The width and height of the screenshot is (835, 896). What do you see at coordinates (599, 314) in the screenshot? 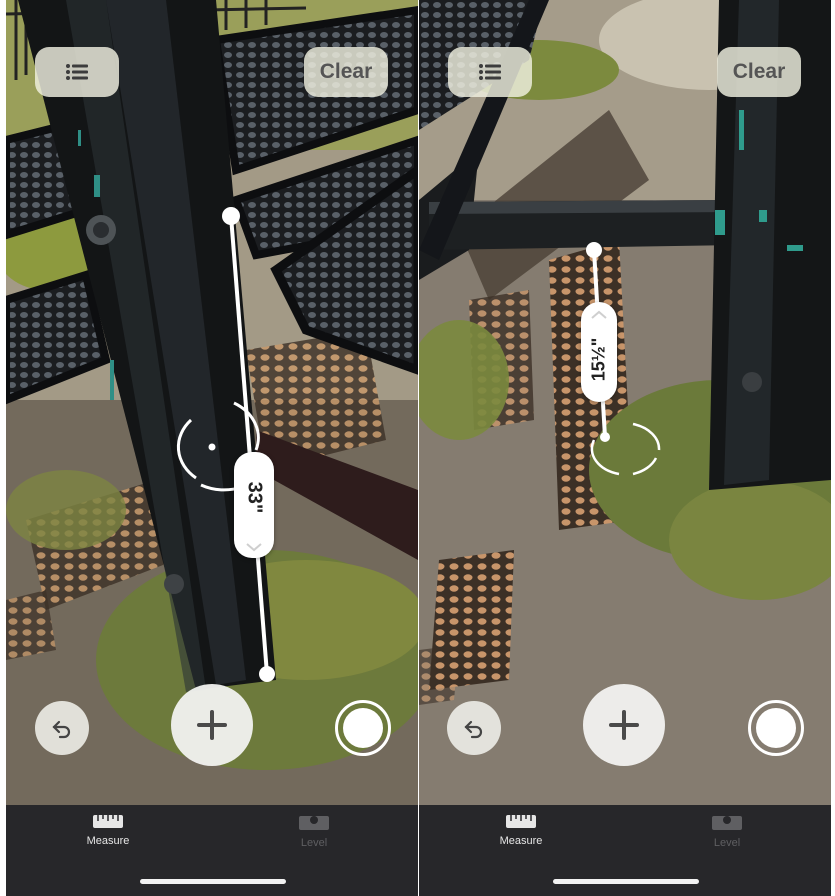
I see `chevron-up-icon` at bounding box center [599, 314].